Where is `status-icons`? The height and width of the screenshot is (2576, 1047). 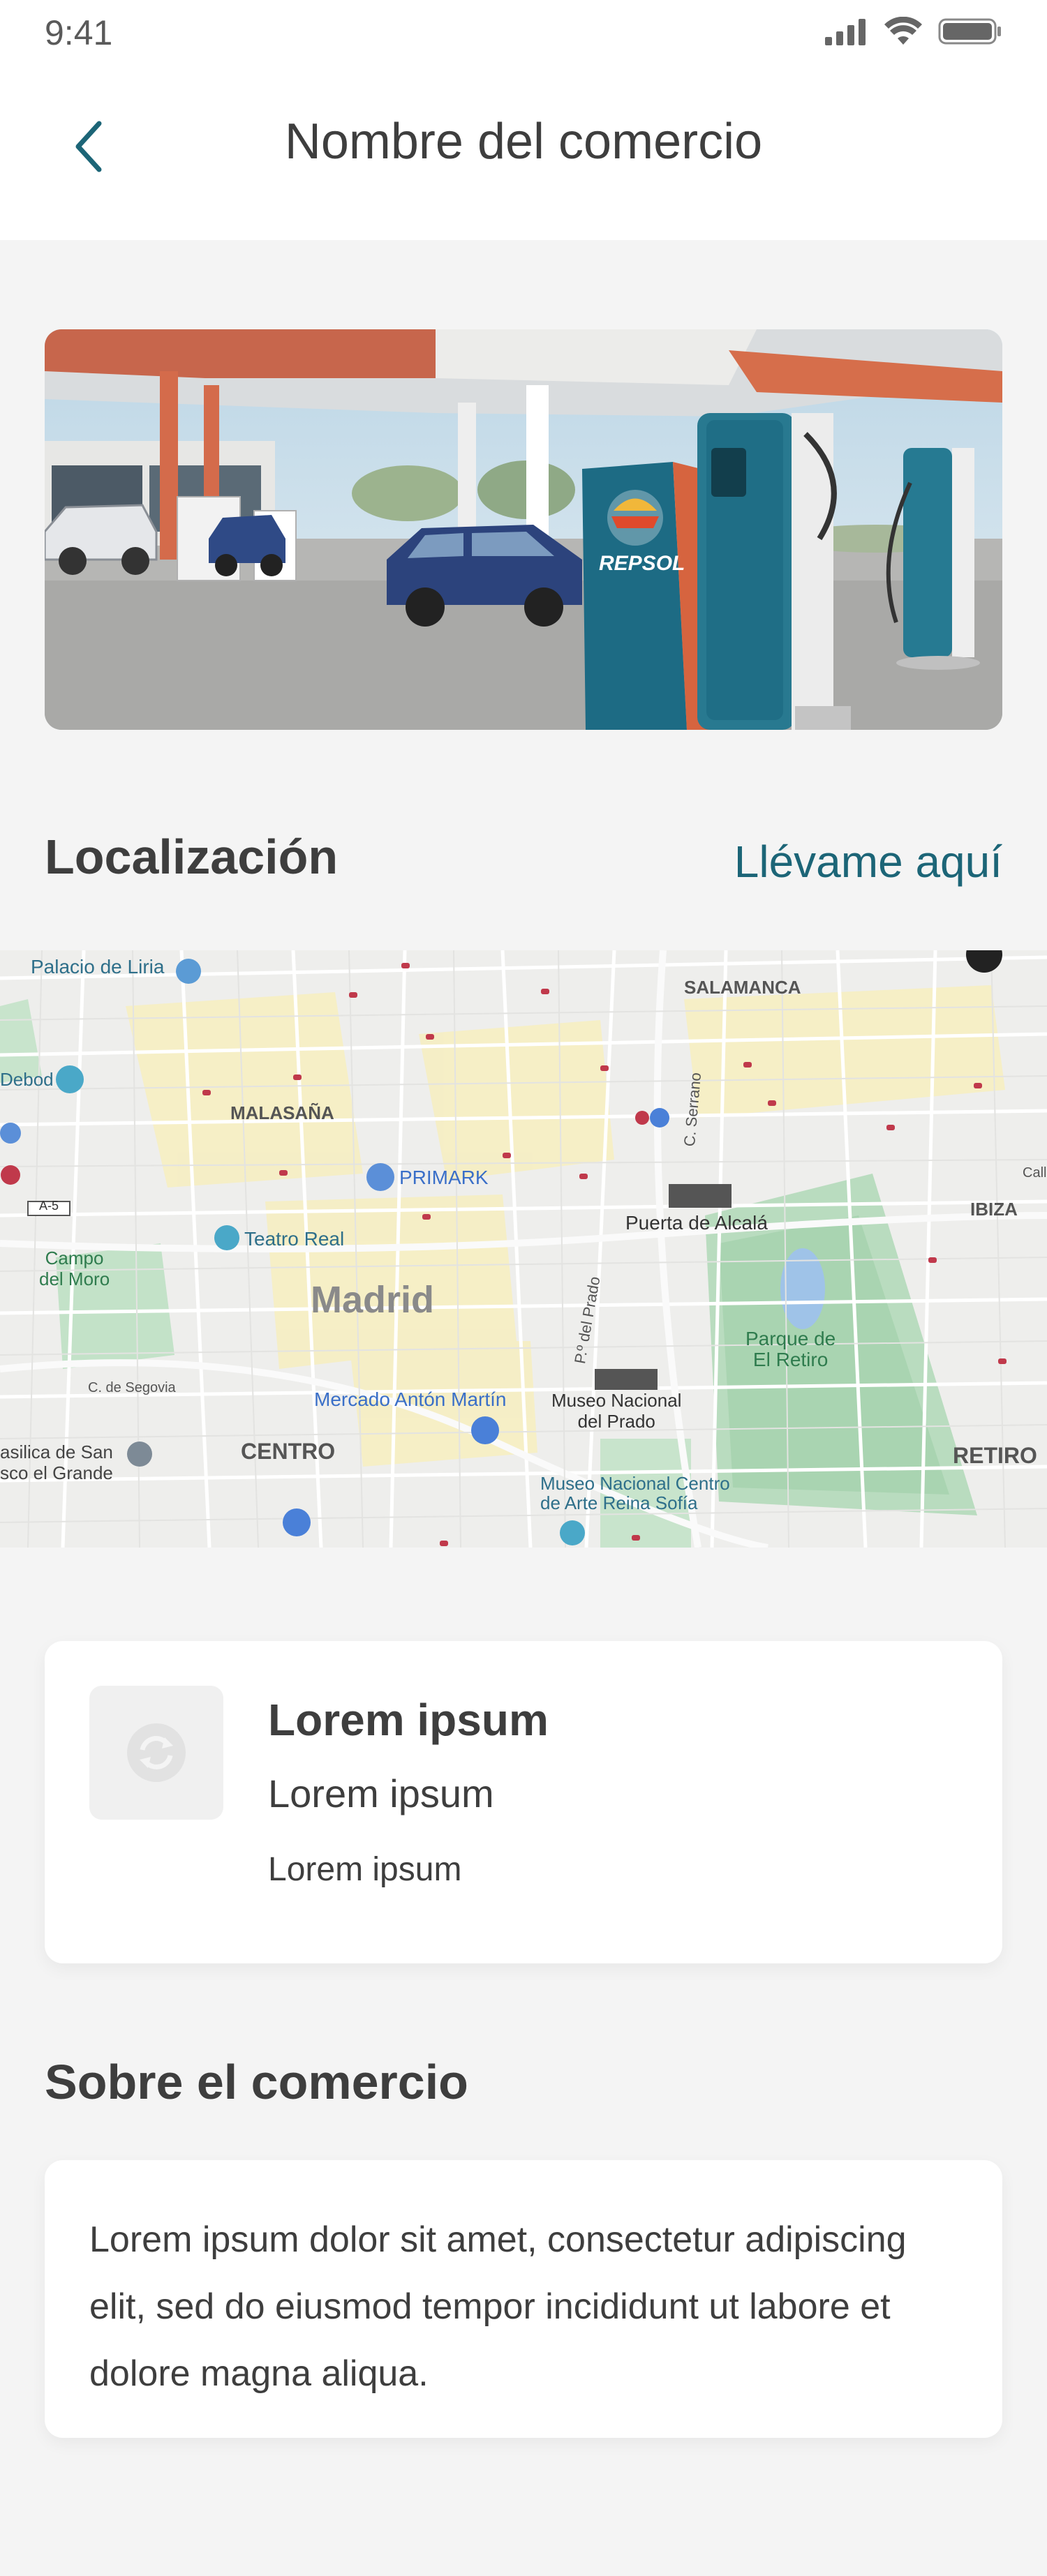
status-icons is located at coordinates (913, 31).